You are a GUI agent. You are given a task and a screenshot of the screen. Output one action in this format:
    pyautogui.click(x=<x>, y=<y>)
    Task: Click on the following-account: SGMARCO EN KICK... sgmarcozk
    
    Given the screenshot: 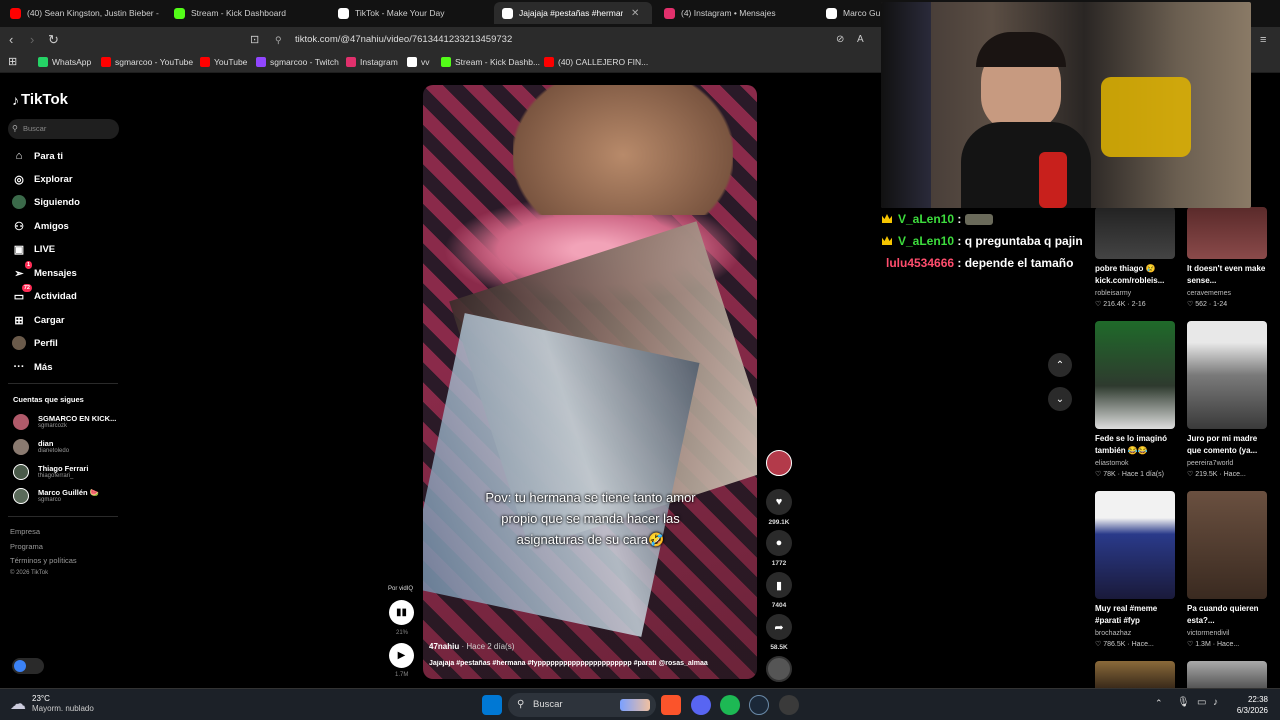 What is the action you would take?
    pyautogui.click(x=64, y=422)
    